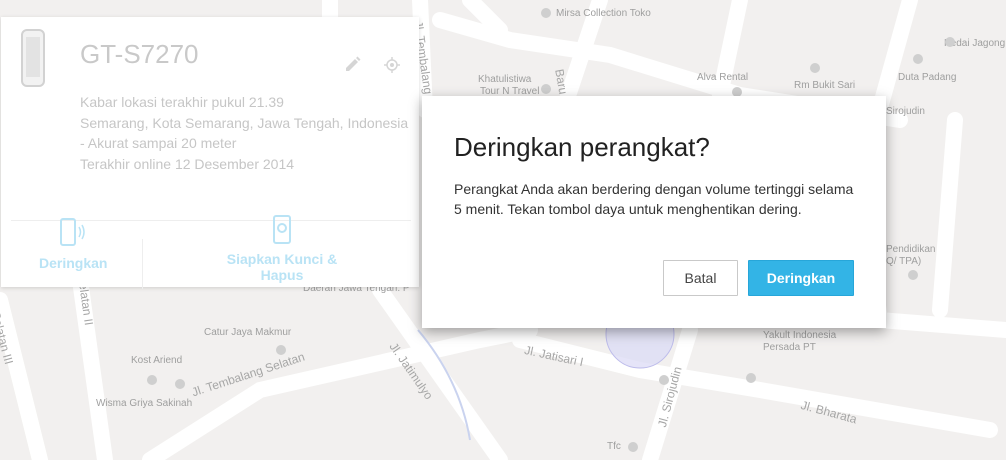 Image resolution: width=1006 pixels, height=460 pixels. What do you see at coordinates (158, 143) in the screenshot?
I see `location-accuracy: - Akurat sampai 20 meter` at bounding box center [158, 143].